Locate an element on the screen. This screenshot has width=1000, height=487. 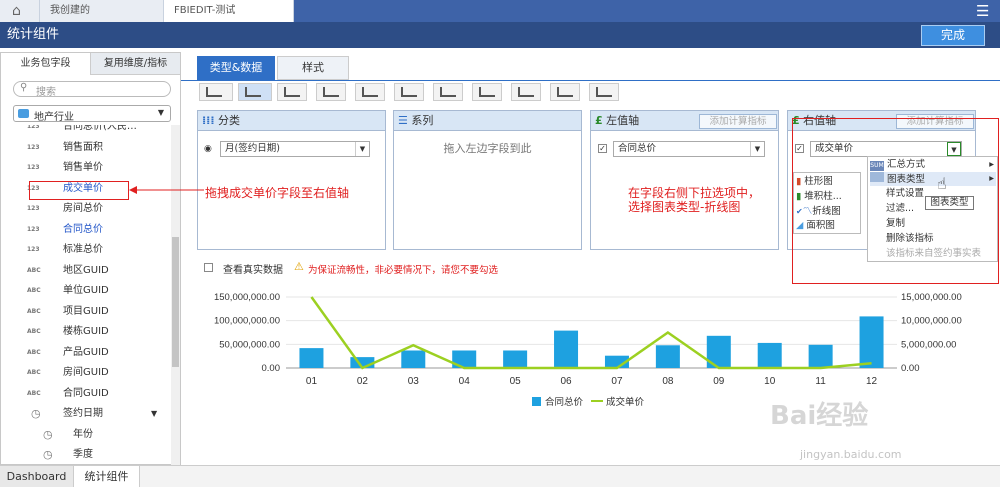
chart-type-submenu: ▮ 柱形图 ▮ 堆积柱... ✔〽折线图 ◢ 面积图 is located at coordinates (827, 203).